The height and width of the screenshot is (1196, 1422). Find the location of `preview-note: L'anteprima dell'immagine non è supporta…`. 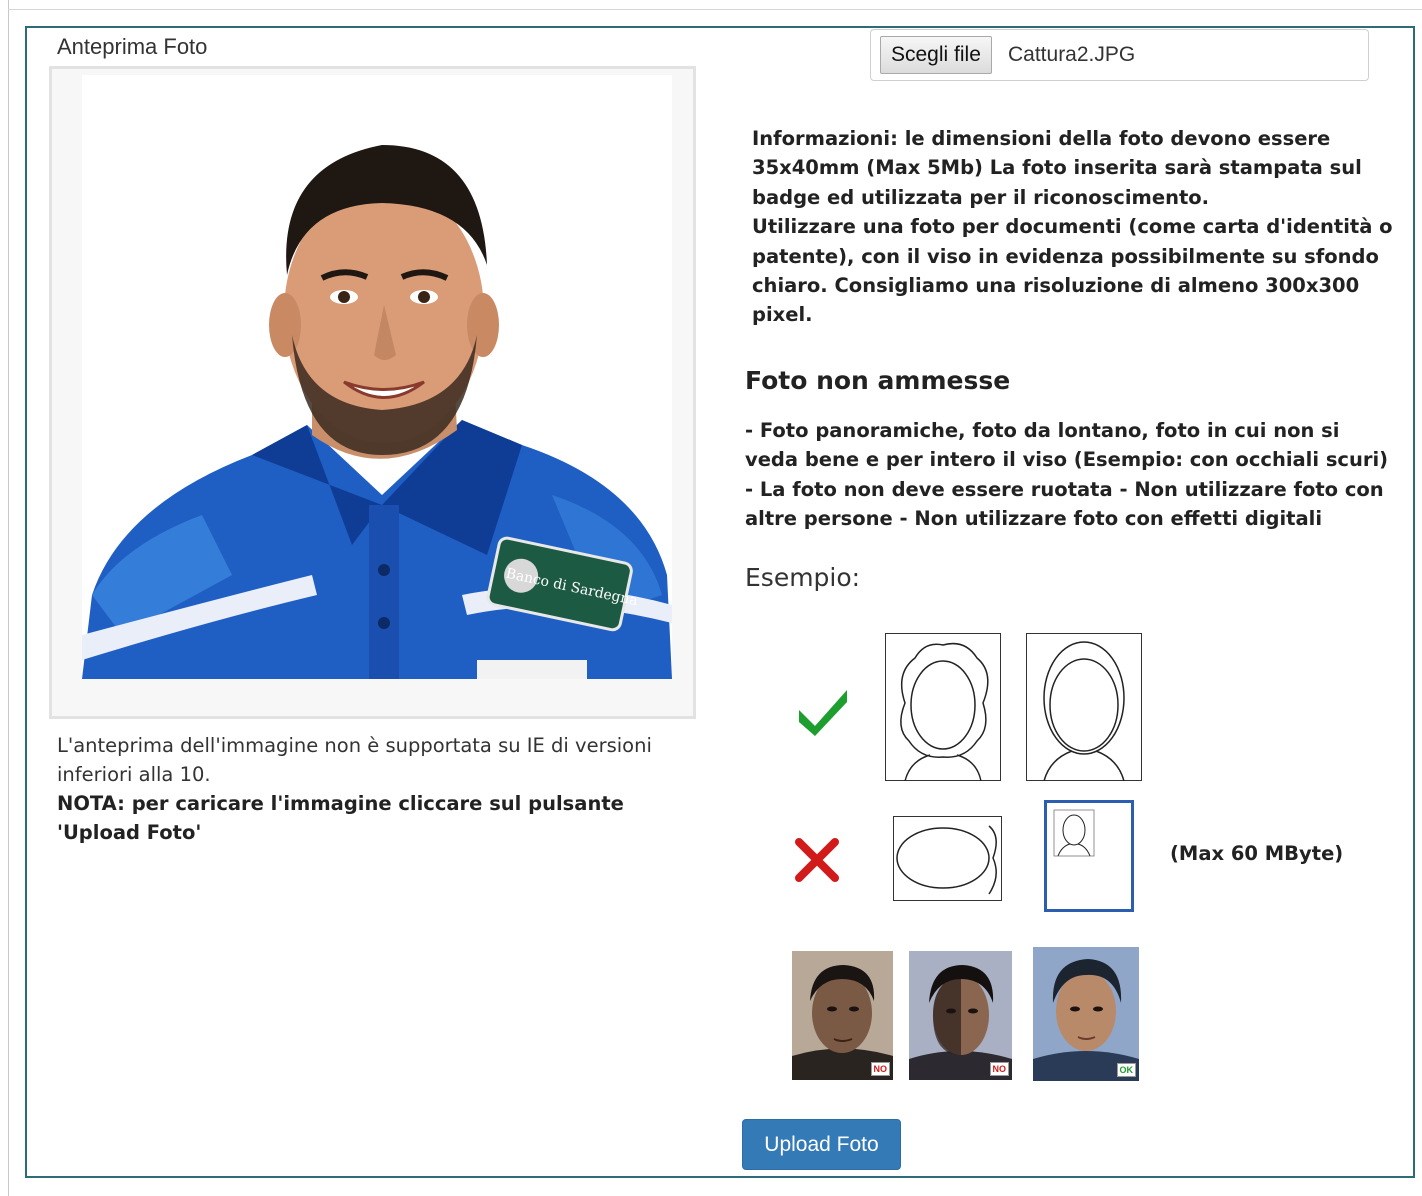

preview-note: L'anteprima dell'immagine non è supporta… is located at coordinates (377, 789).